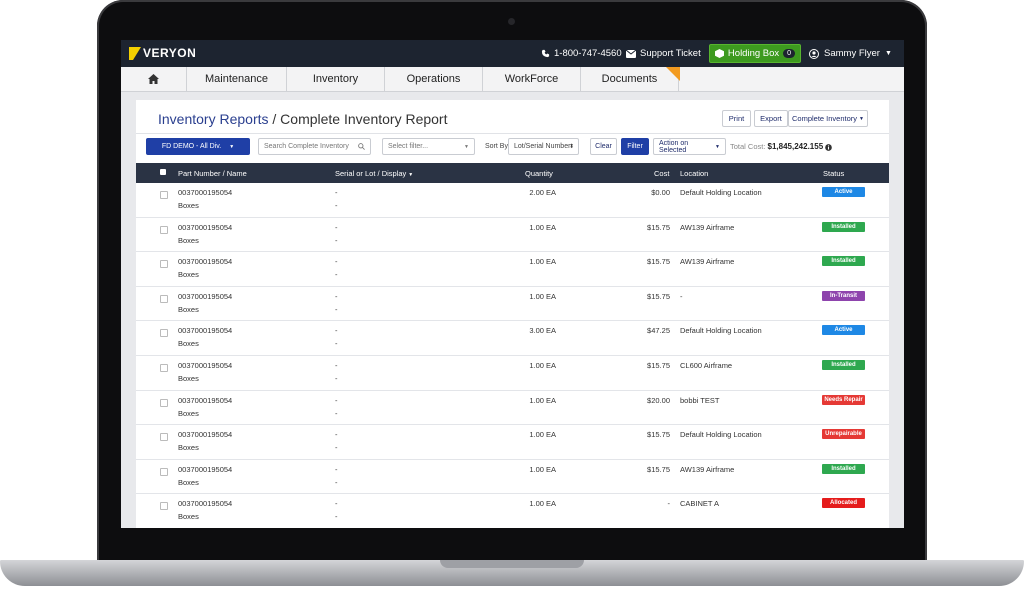 This screenshot has height=593, width=1024. What do you see at coordinates (635, 146) in the screenshot?
I see `filter-button: Filter` at bounding box center [635, 146].